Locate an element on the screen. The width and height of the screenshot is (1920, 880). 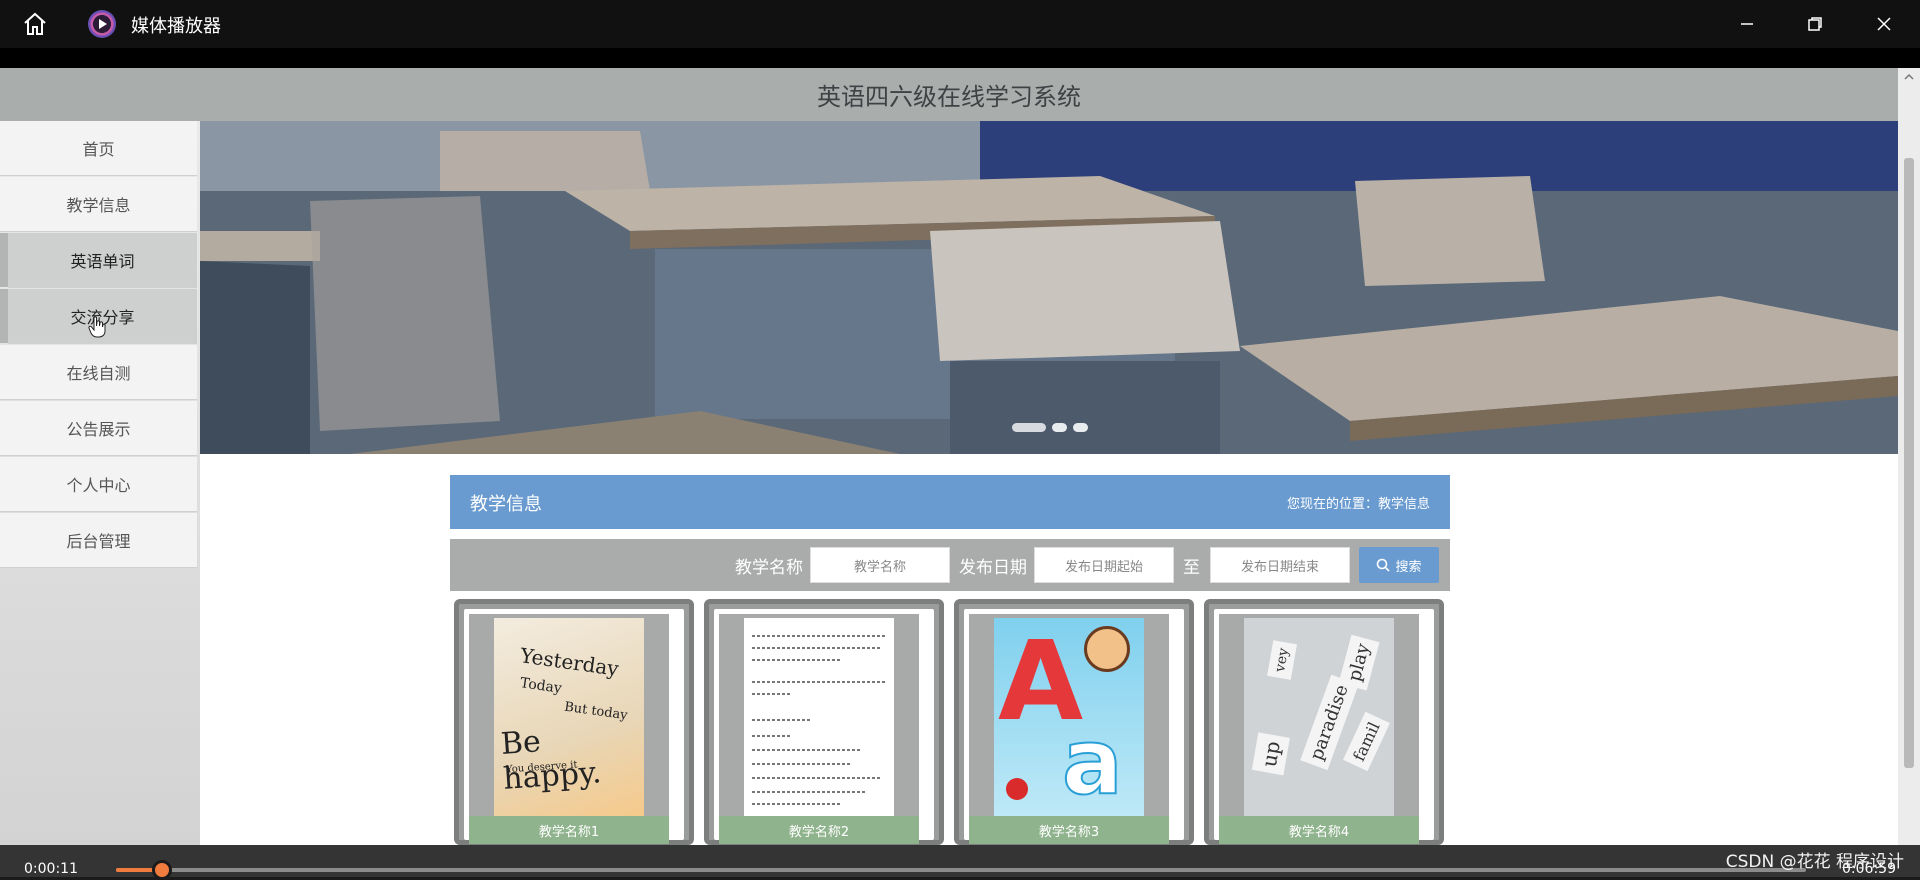
name-label: 教学名称 is located at coordinates (769, 568).